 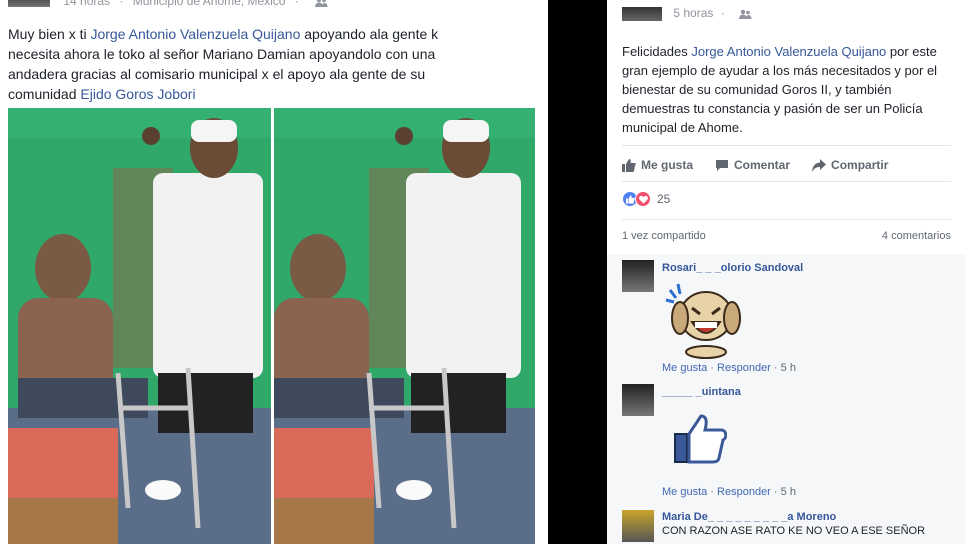 What do you see at coordinates (792, 165) in the screenshot?
I see `action-bar: Me gusta Comentar Compartir` at bounding box center [792, 165].